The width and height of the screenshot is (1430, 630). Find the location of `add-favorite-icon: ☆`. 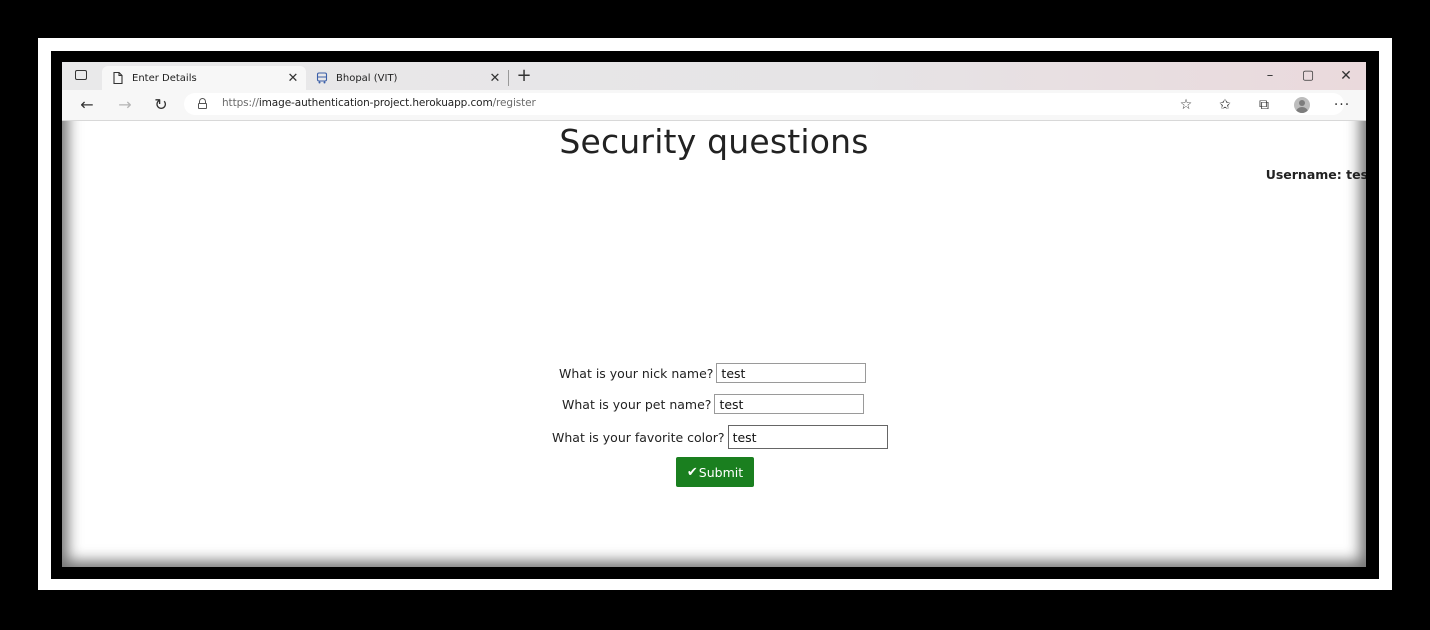

add-favorite-icon: ☆ is located at coordinates (1186, 105).